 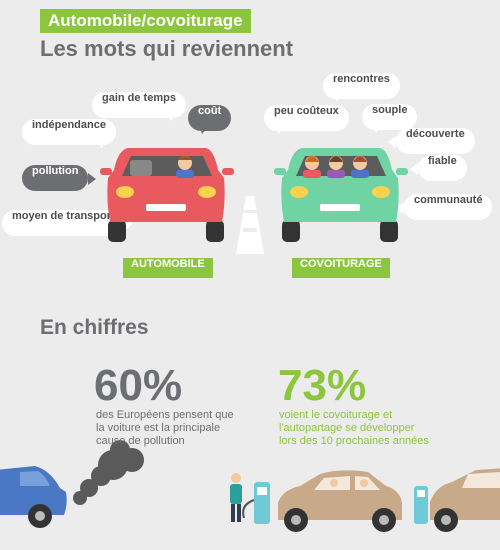 I want to click on beige-car-icon, so click(x=340, y=501).